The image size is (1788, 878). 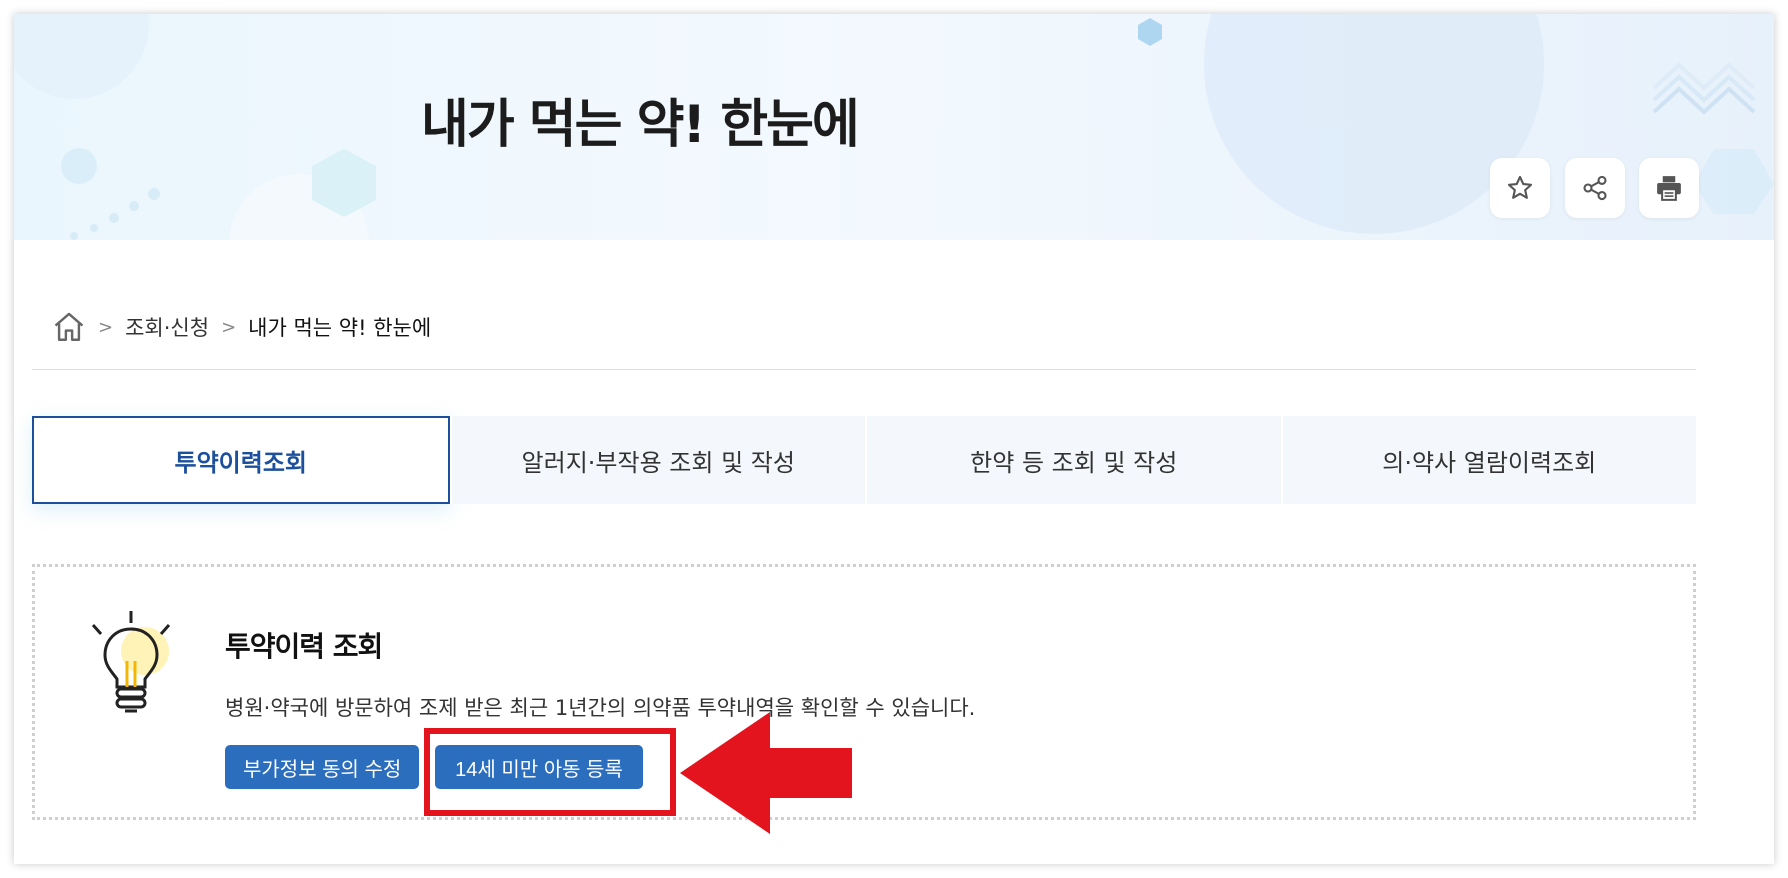 What do you see at coordinates (766, 773) in the screenshot?
I see `arrow-left-icon` at bounding box center [766, 773].